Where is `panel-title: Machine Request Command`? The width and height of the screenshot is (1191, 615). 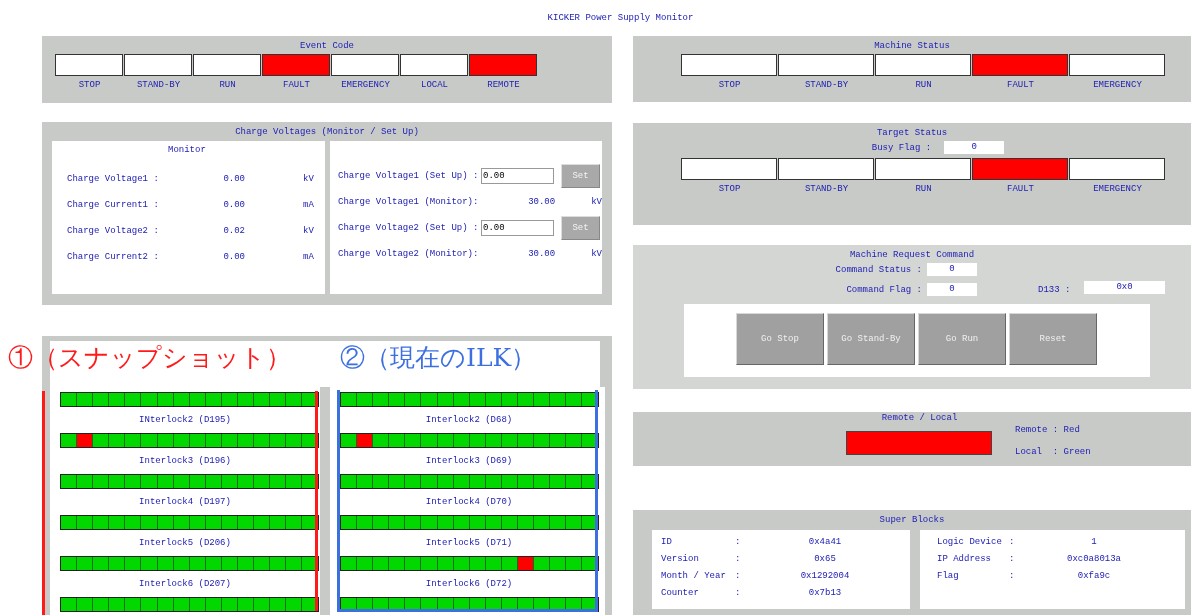 panel-title: Machine Request Command is located at coordinates (912, 255).